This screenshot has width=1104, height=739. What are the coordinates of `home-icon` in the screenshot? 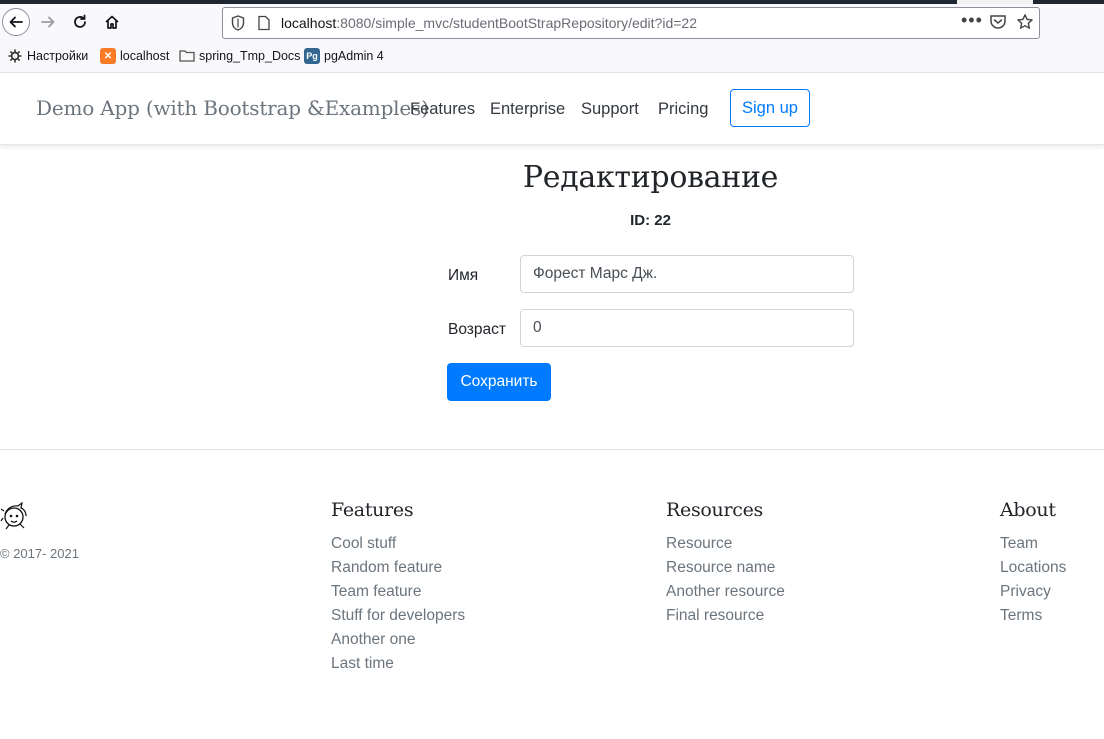 It's located at (112, 22).